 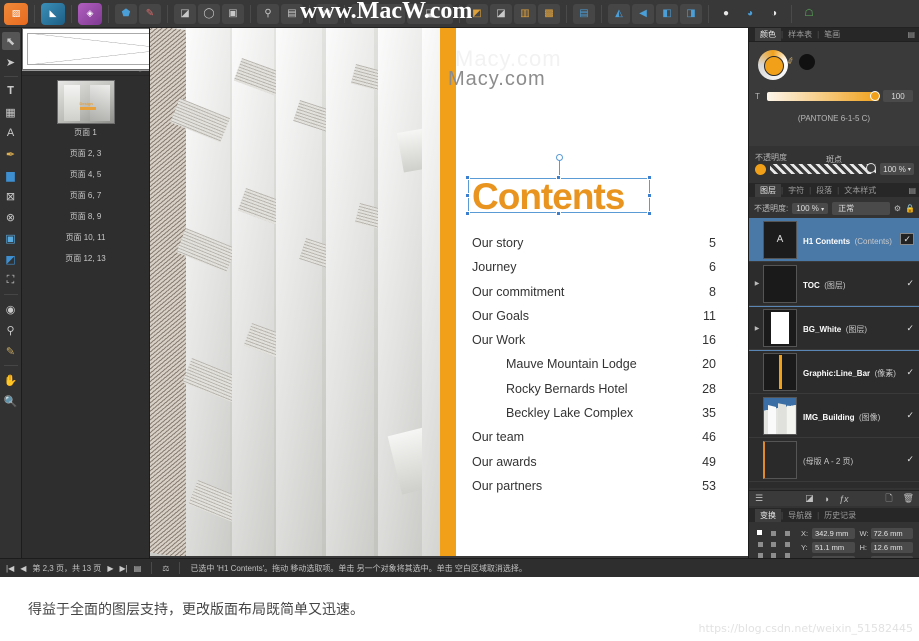 I want to click on tab-paragraph: 段落, so click(x=824, y=190).